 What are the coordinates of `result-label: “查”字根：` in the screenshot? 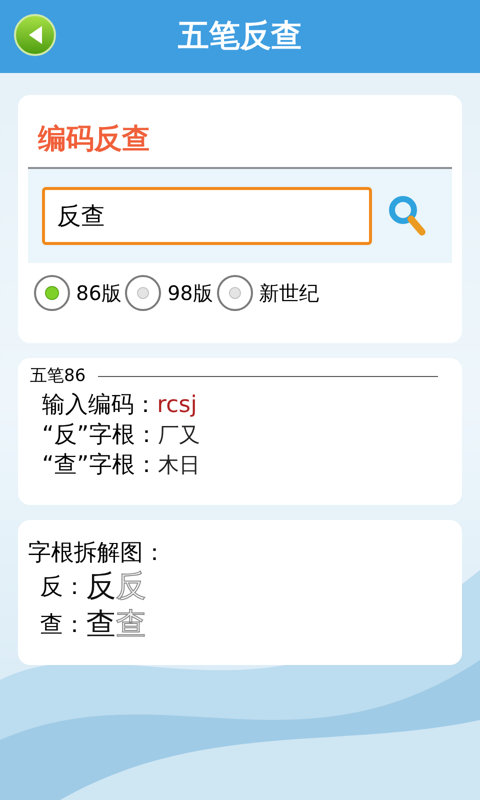 It's located at (100, 465).